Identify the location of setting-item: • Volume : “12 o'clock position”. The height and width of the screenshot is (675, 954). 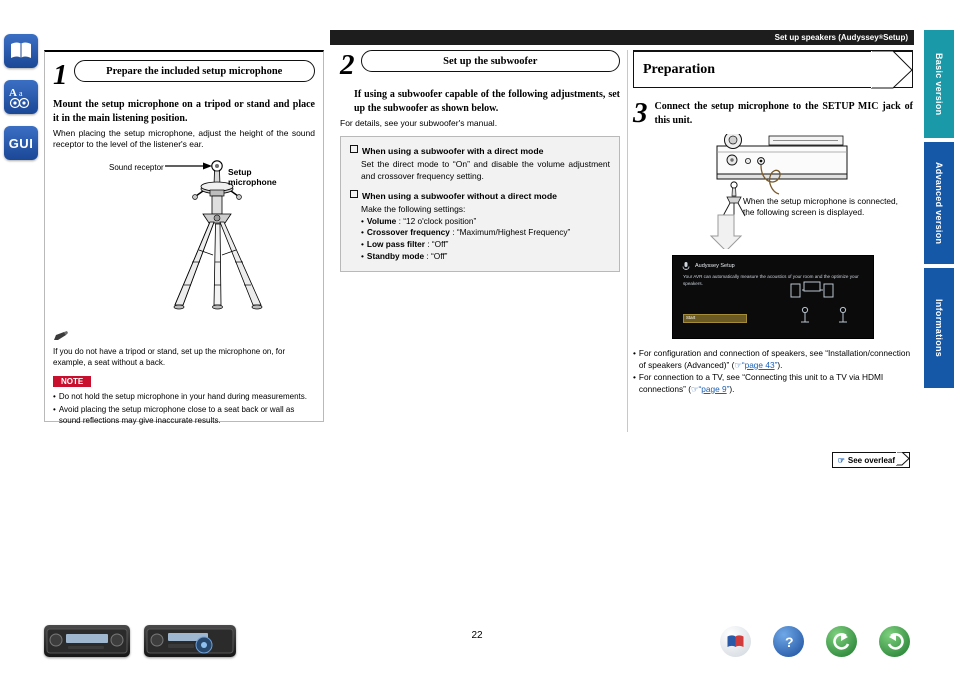
(419, 220).